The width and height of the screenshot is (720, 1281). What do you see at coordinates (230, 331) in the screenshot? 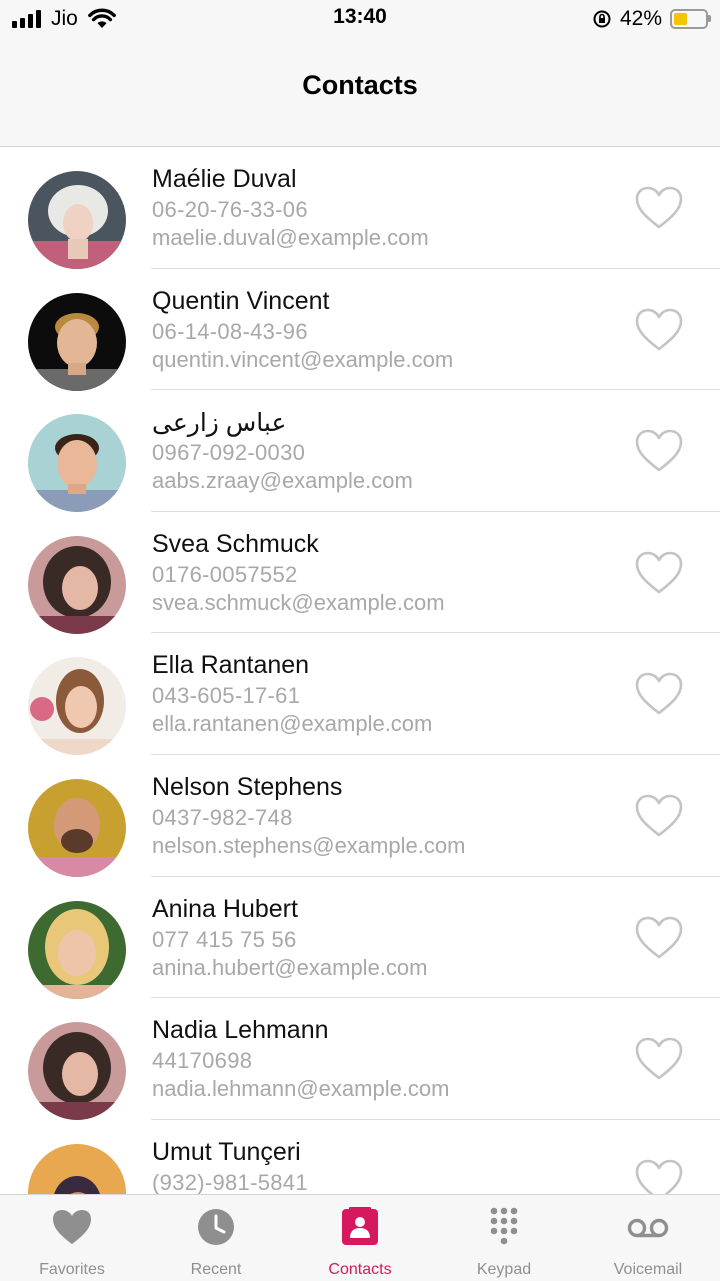
I see `contact-phone: 06-14-08-43-96` at bounding box center [230, 331].